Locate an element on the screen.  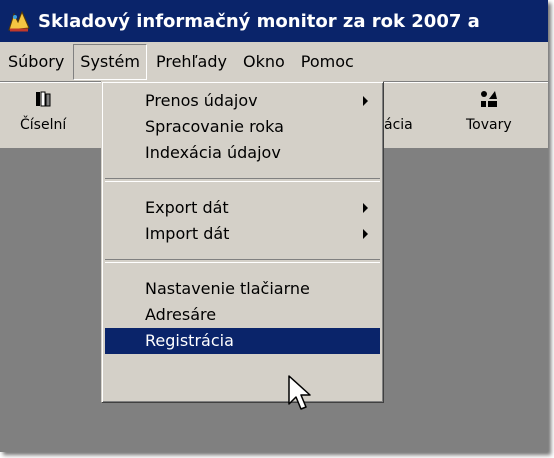
menu-okno: Okno is located at coordinates (264, 62).